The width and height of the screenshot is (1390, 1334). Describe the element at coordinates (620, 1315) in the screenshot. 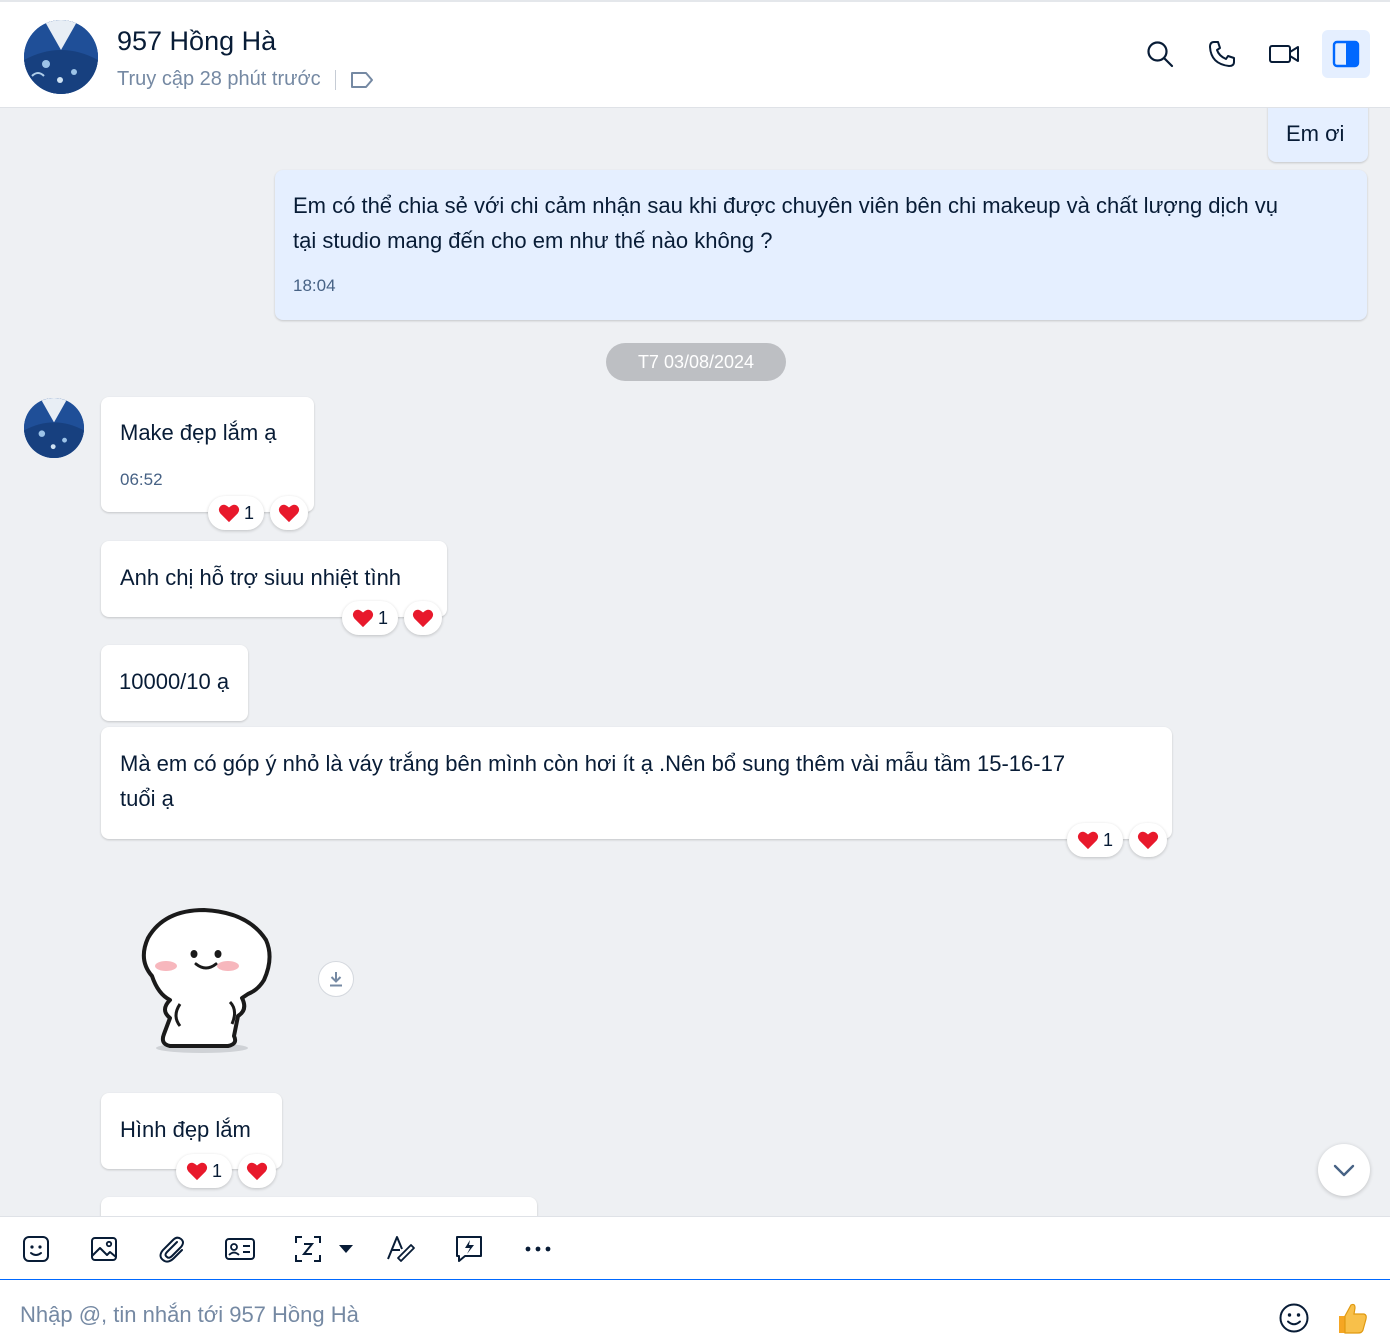

I see `message-input` at that location.